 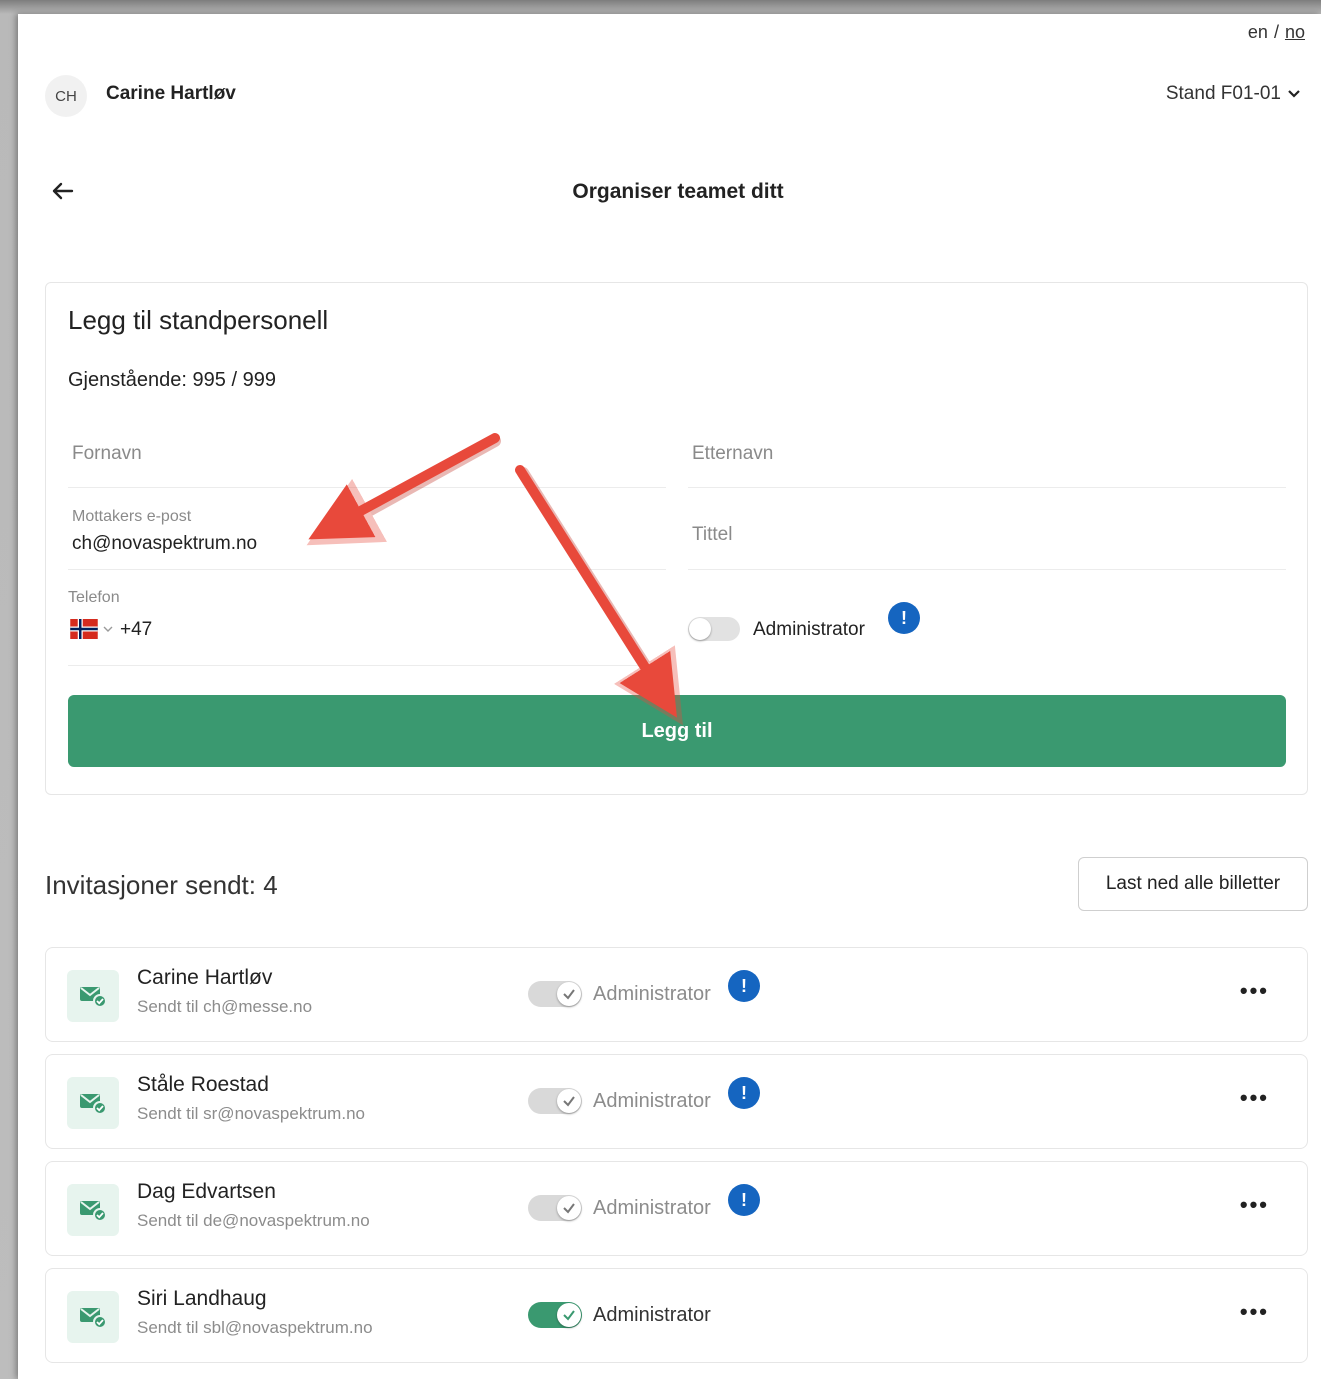 I want to click on country-code-select, so click(x=90, y=629).